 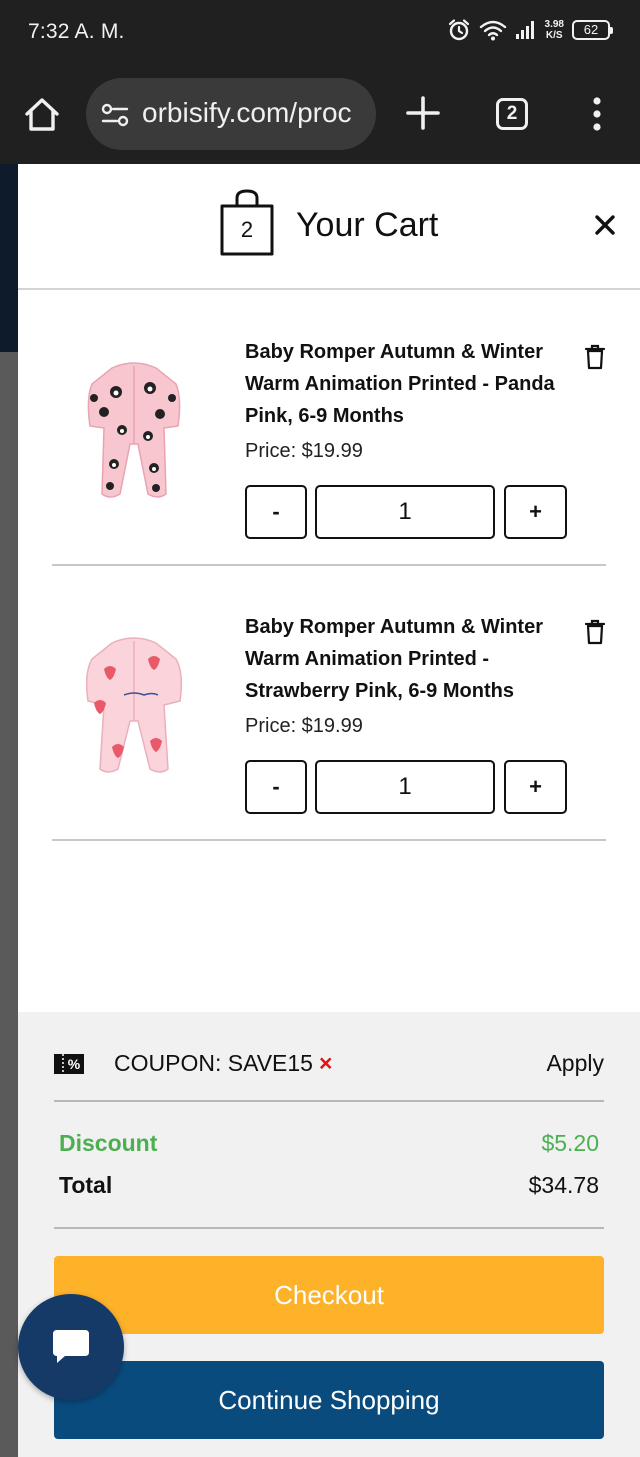 I want to click on apply-coupon-button: Apply, so click(x=575, y=1063).